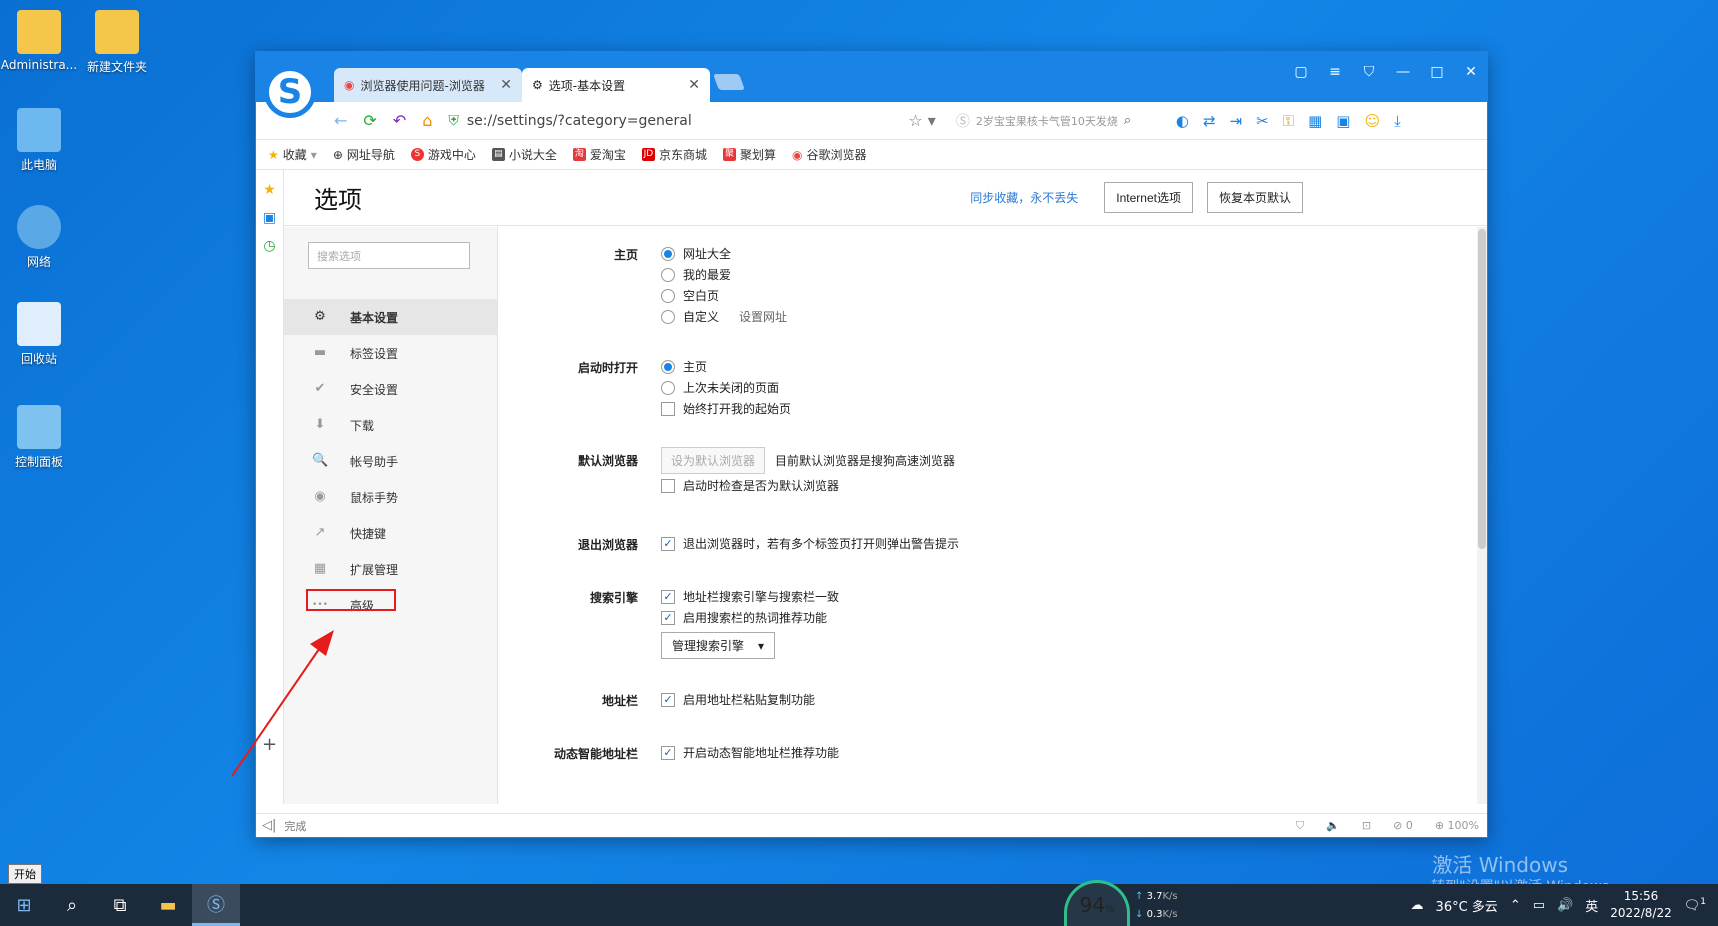 Image resolution: width=1718 pixels, height=926 pixels. Describe the element at coordinates (428, 85) in the screenshot. I see `tab-help: ◉ 浏览器使用问题-浏览器 ✕` at that location.